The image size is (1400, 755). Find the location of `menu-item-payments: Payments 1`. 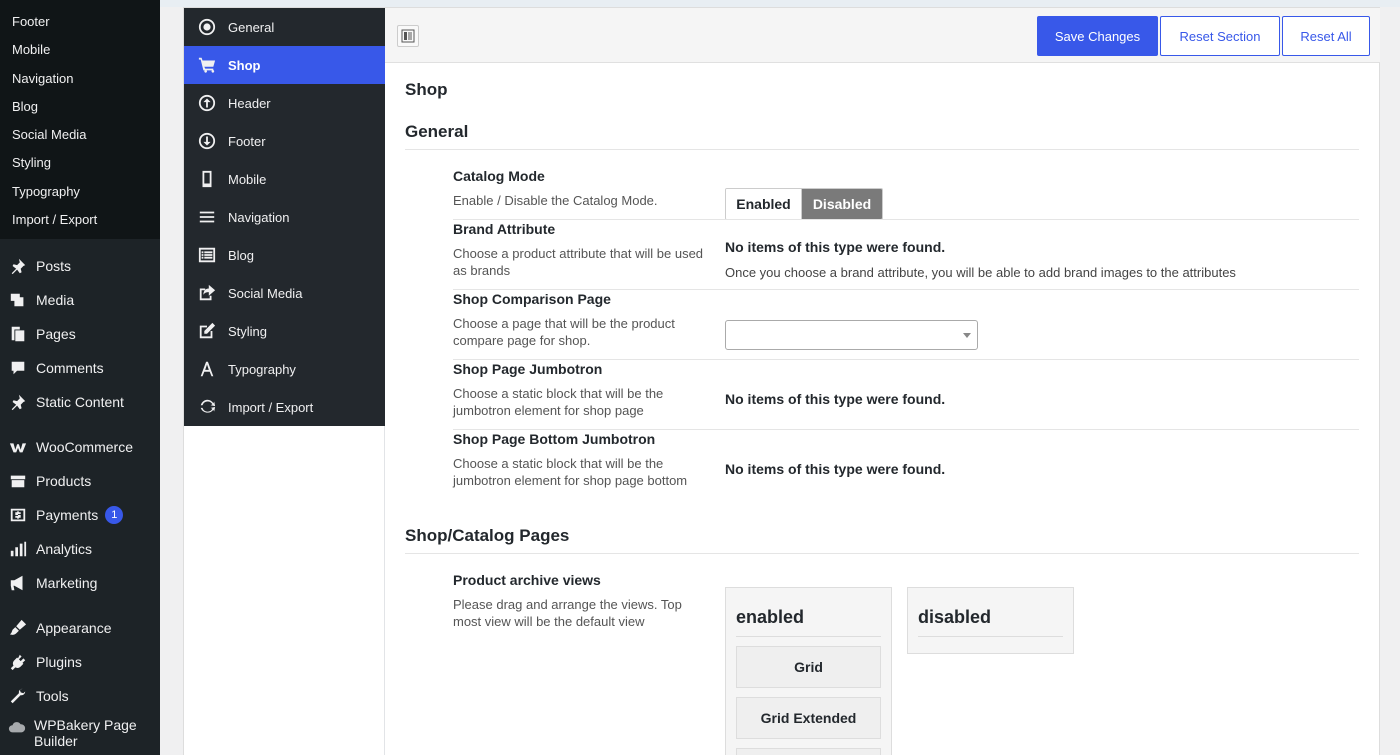

menu-item-payments: Payments 1 is located at coordinates (80, 515).